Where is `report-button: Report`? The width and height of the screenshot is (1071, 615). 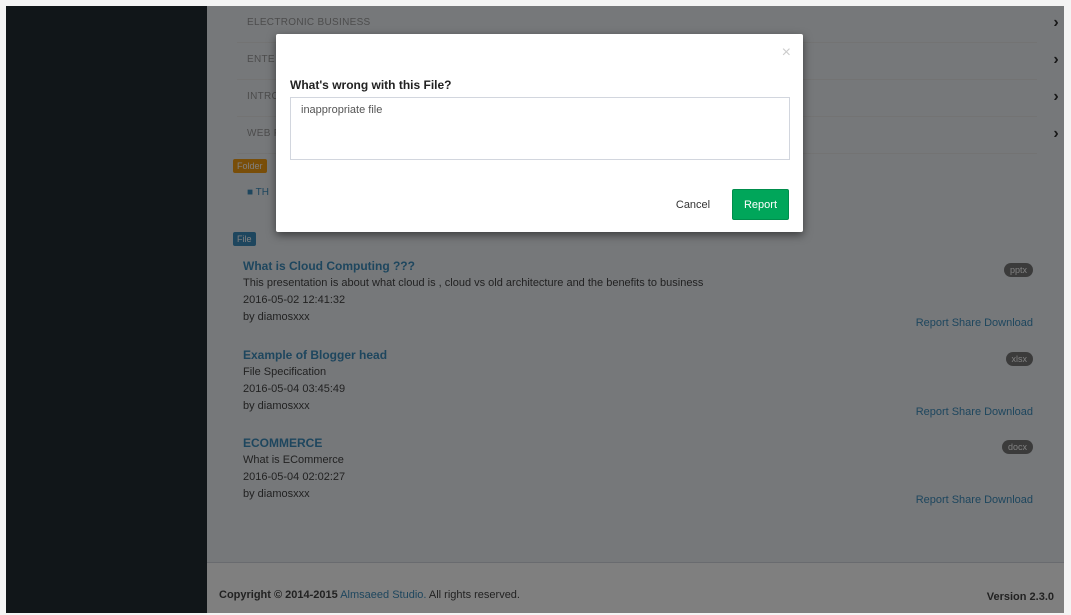 report-button: Report is located at coordinates (760, 204).